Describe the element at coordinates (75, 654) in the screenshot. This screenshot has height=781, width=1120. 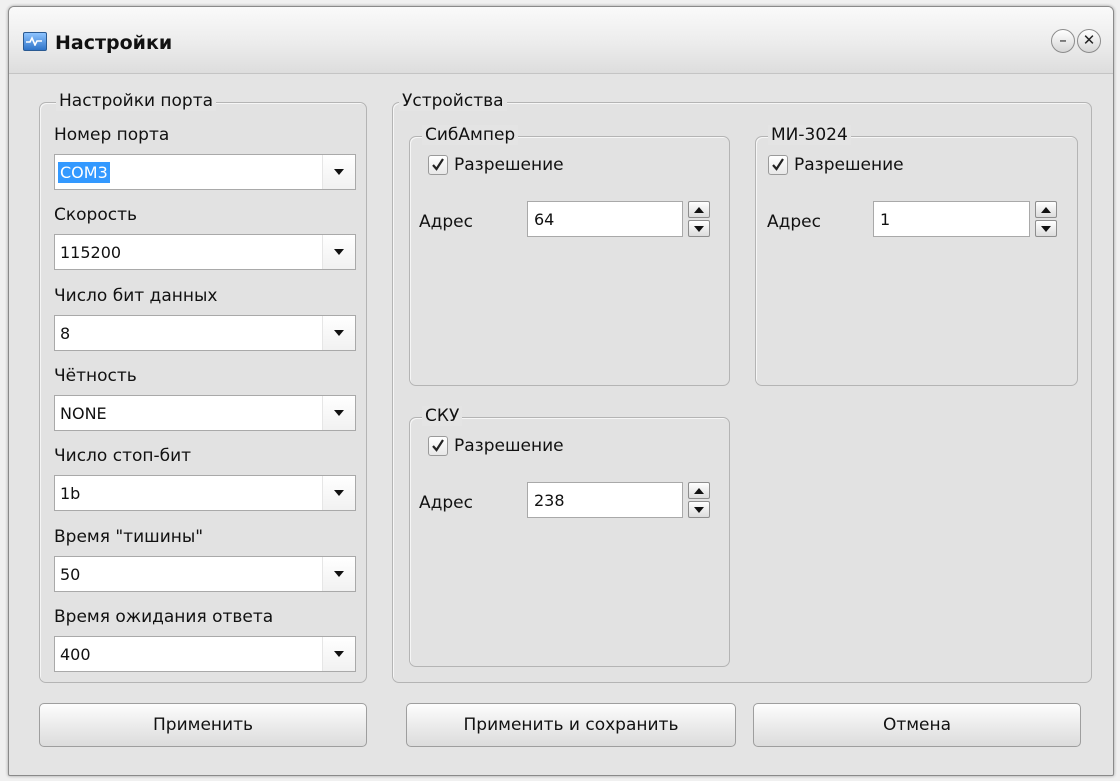
I see `response-timeout-value: 400` at that location.